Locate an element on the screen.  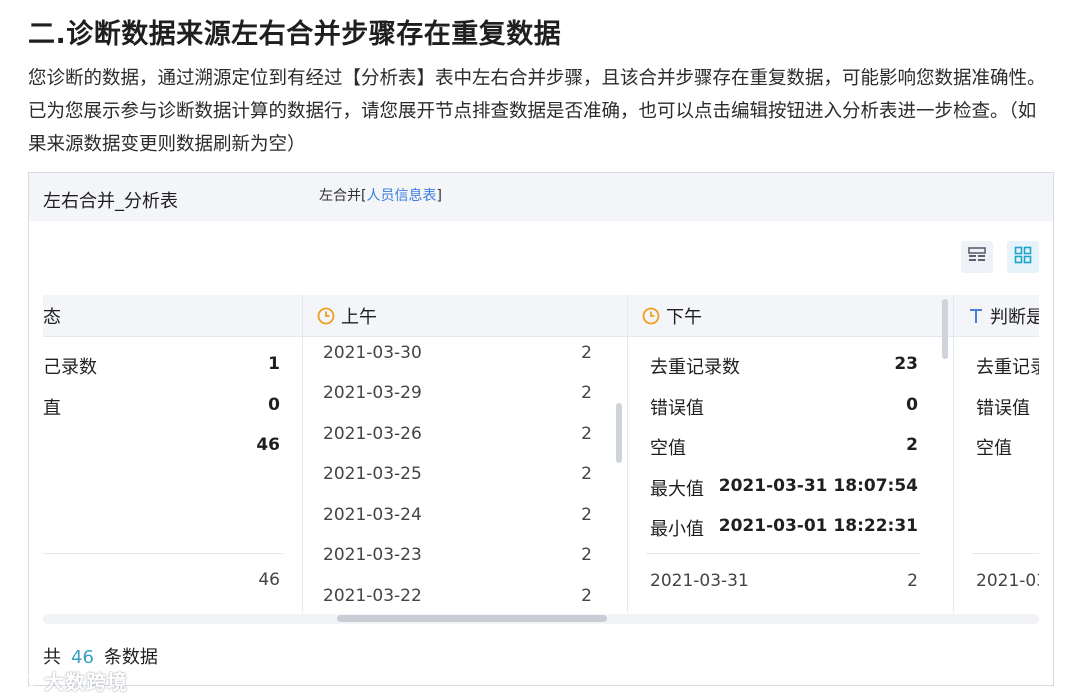
stat-value: 2 is located at coordinates (912, 445).